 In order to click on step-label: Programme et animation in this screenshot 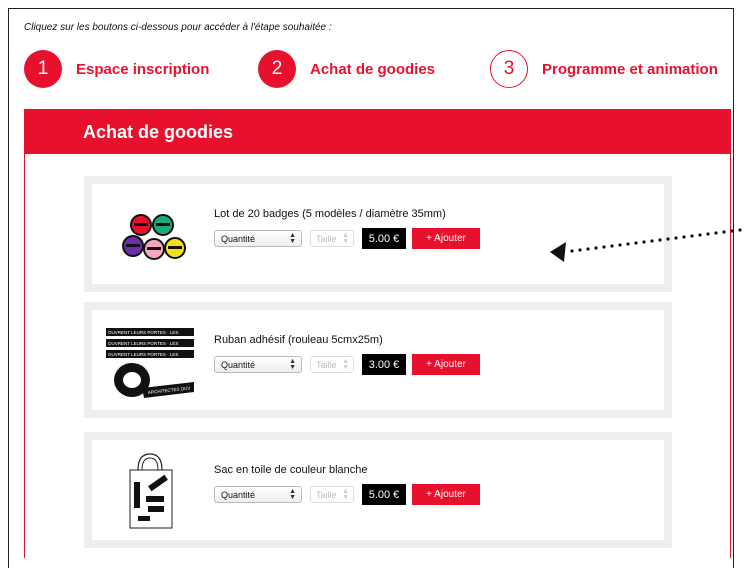, I will do `click(630, 69)`.